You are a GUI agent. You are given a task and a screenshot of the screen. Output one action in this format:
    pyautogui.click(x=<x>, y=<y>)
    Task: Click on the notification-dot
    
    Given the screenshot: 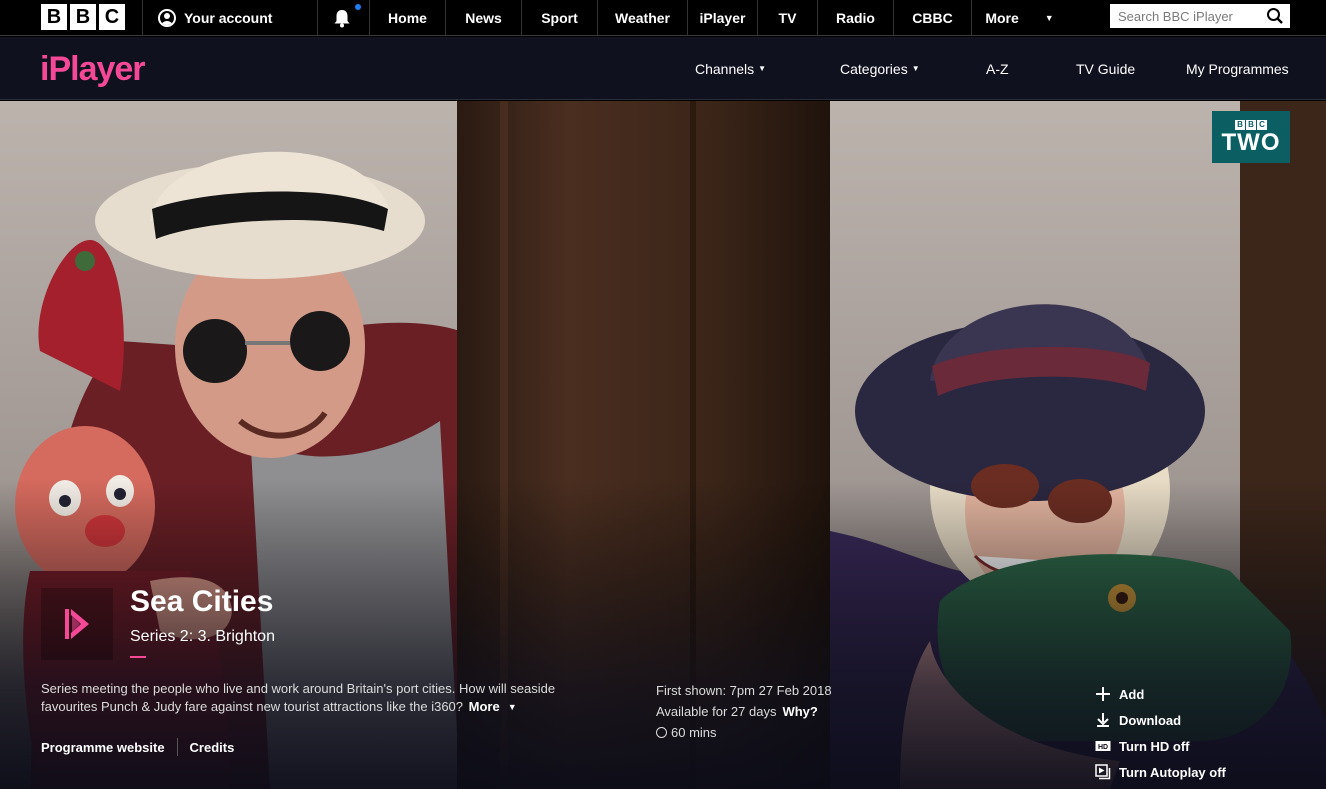 What is the action you would take?
    pyautogui.click(x=358, y=7)
    